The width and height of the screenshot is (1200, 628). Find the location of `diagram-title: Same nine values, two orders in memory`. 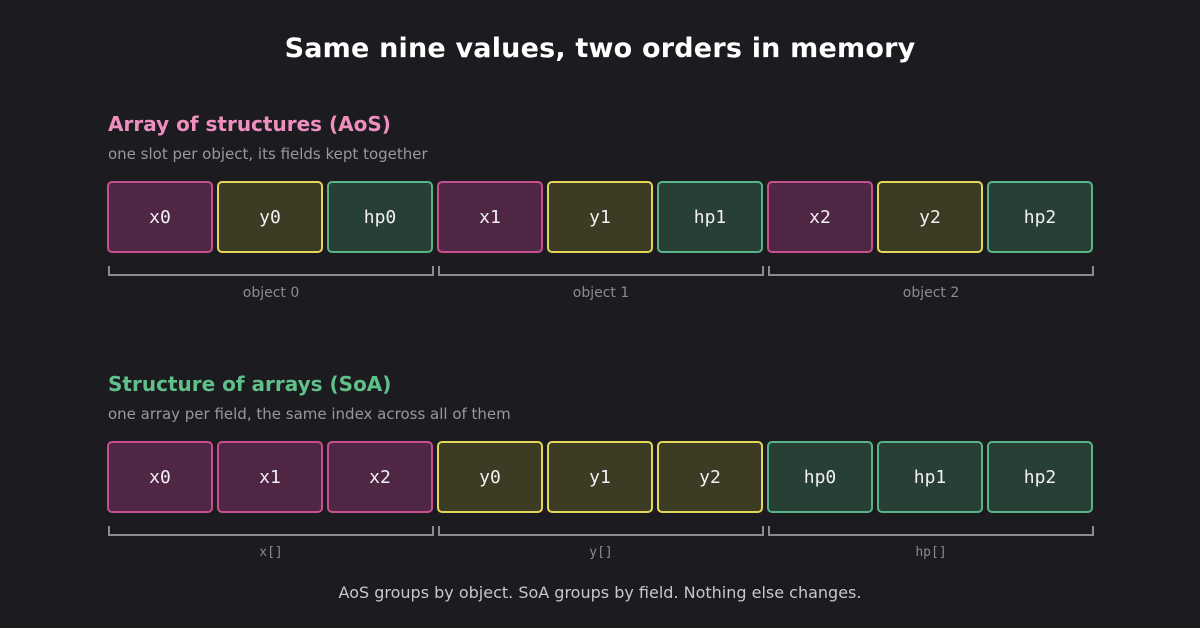

diagram-title: Same nine values, two orders in memory is located at coordinates (600, 48).